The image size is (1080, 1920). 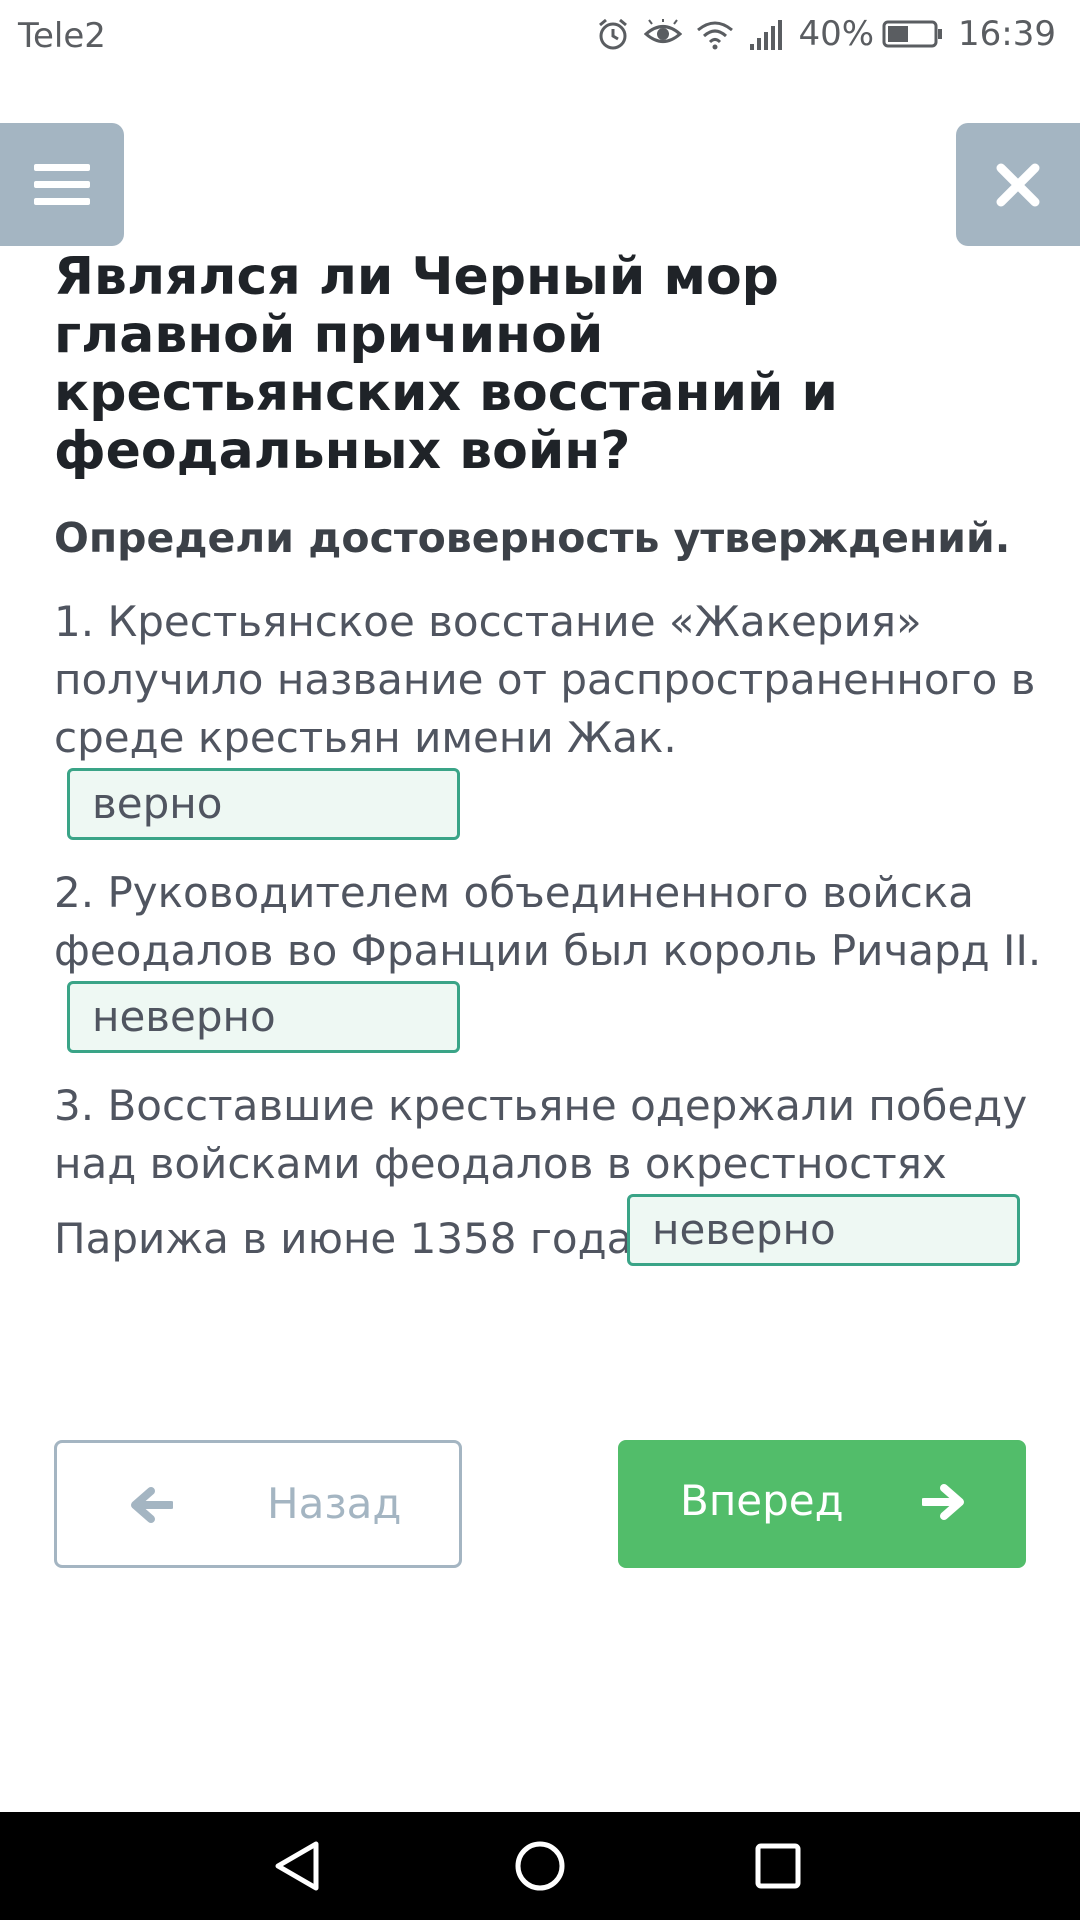 I want to click on arrow-right-icon, so click(x=943, y=1502).